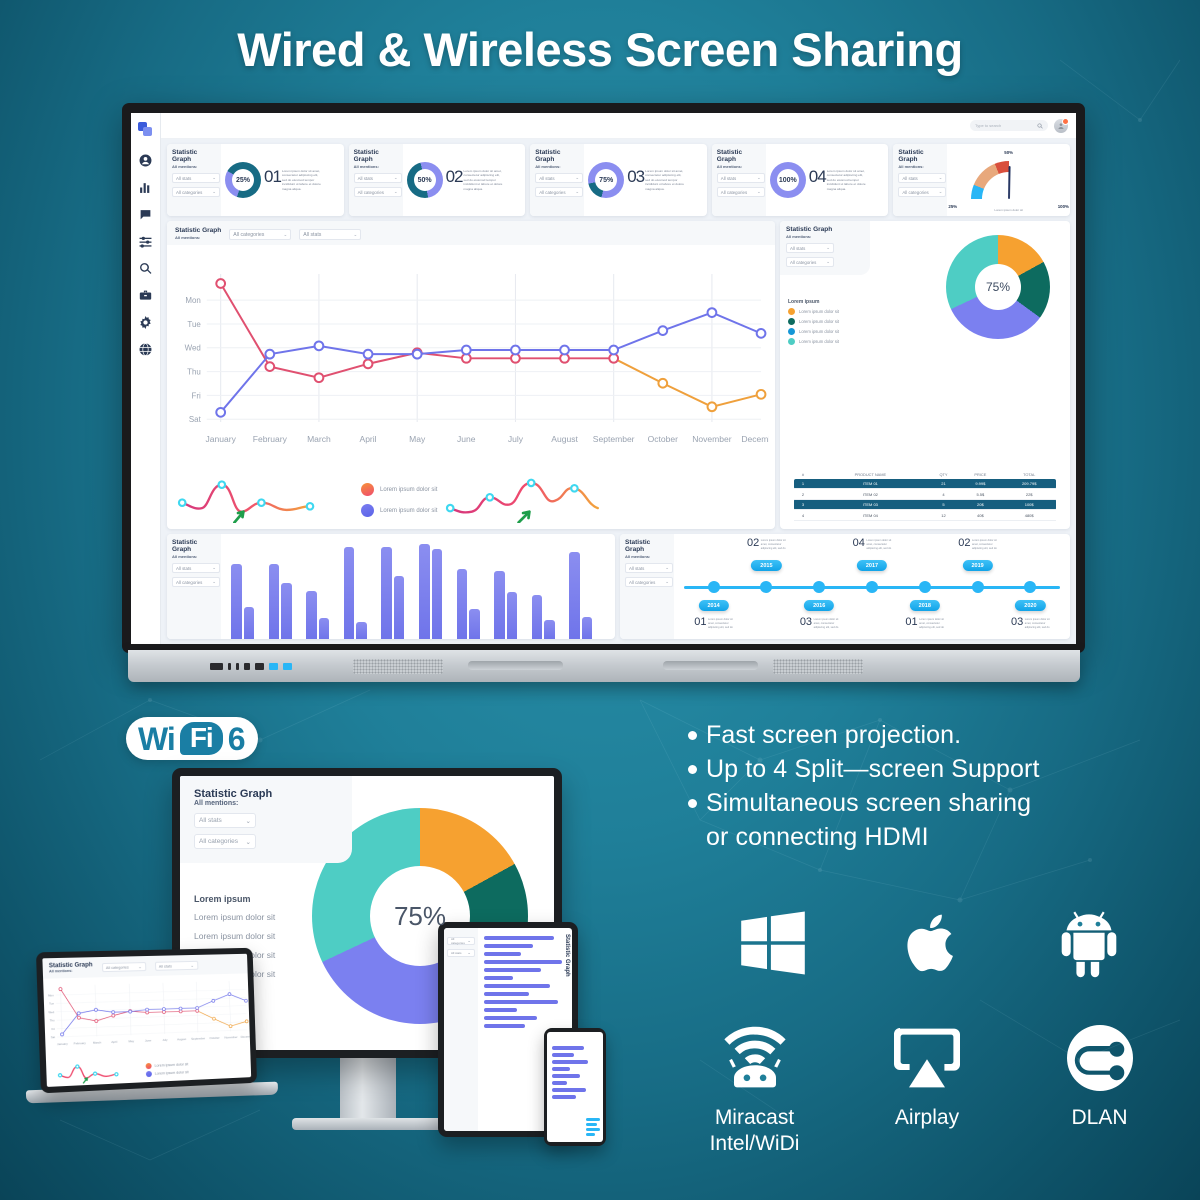 This screenshot has height=1200, width=1200. I want to click on briefcase-icon, so click(145, 295).